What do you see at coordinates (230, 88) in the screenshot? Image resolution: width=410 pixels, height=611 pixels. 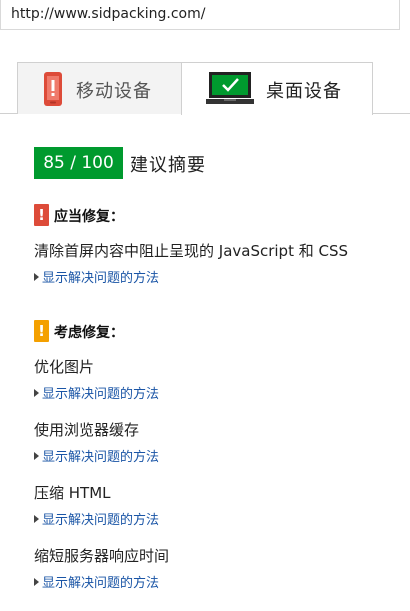 I see `desktop-monitor-icon` at bounding box center [230, 88].